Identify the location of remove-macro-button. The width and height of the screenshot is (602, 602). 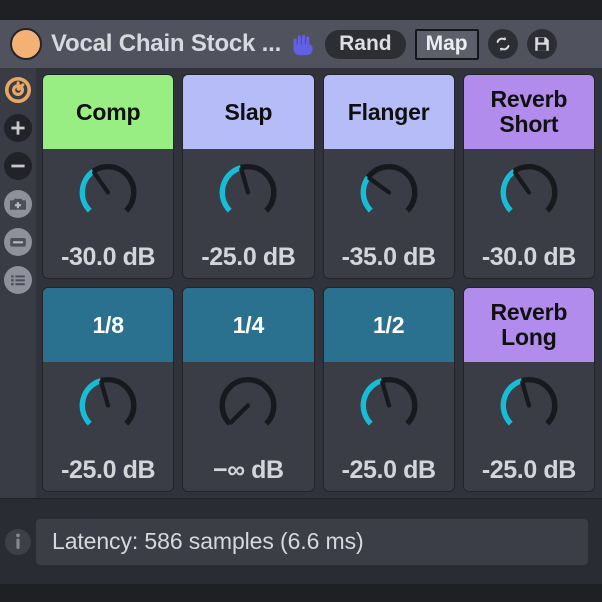
(18, 166).